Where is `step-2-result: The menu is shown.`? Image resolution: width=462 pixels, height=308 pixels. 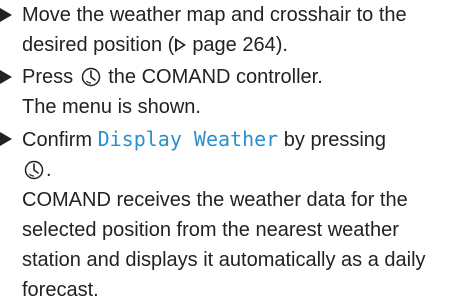
step-2-result: The menu is shown. is located at coordinates (111, 107).